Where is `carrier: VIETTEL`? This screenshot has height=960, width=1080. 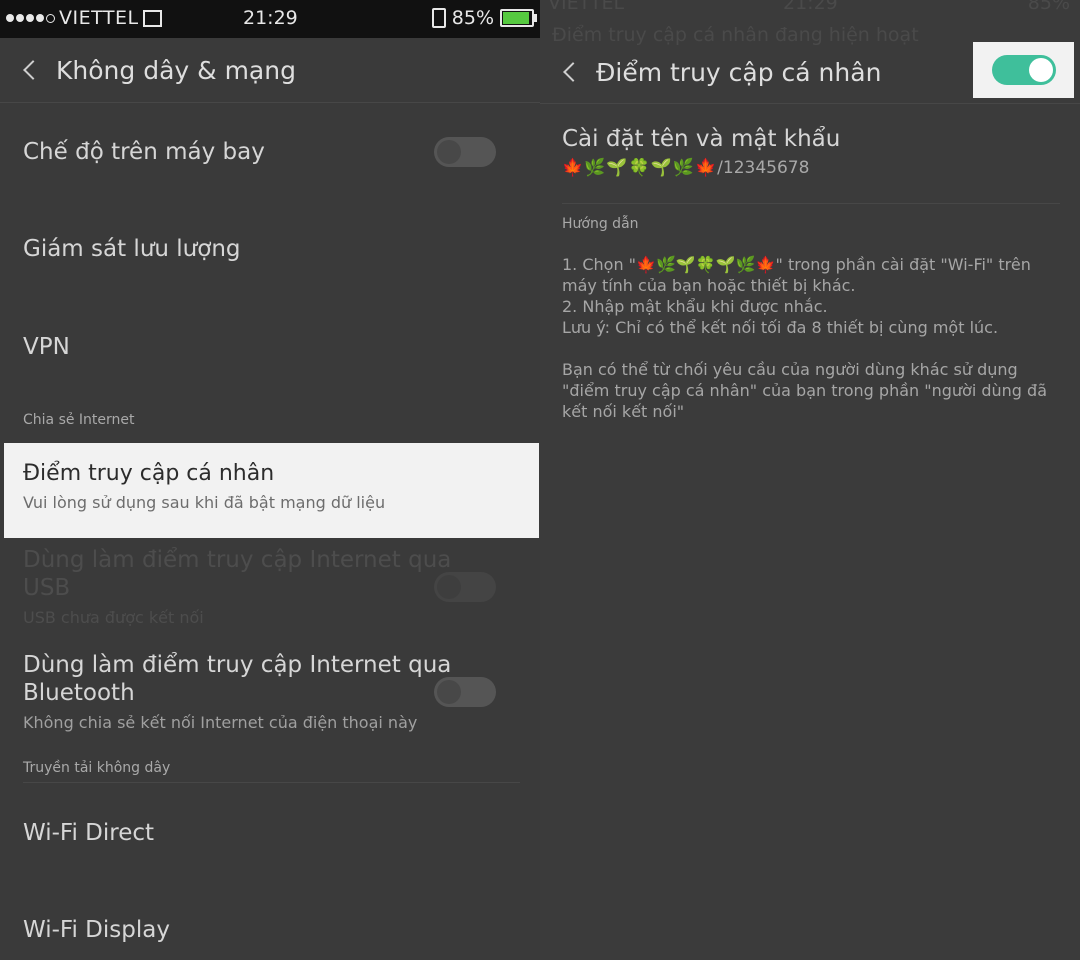 carrier: VIETTEL is located at coordinates (84, 18).